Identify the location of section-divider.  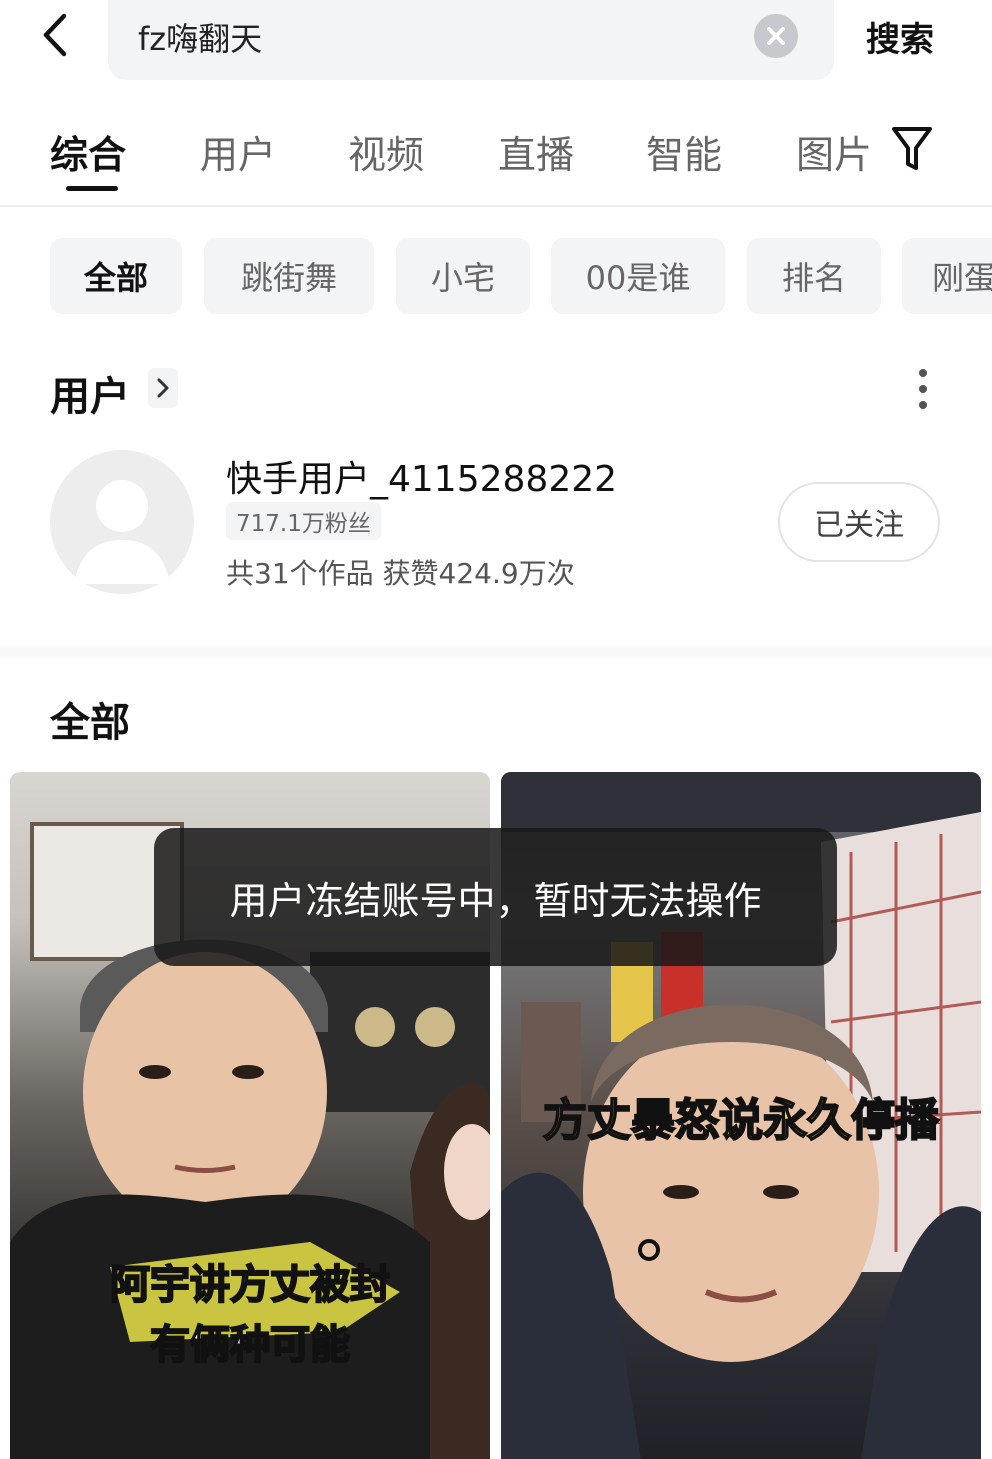
(496, 652).